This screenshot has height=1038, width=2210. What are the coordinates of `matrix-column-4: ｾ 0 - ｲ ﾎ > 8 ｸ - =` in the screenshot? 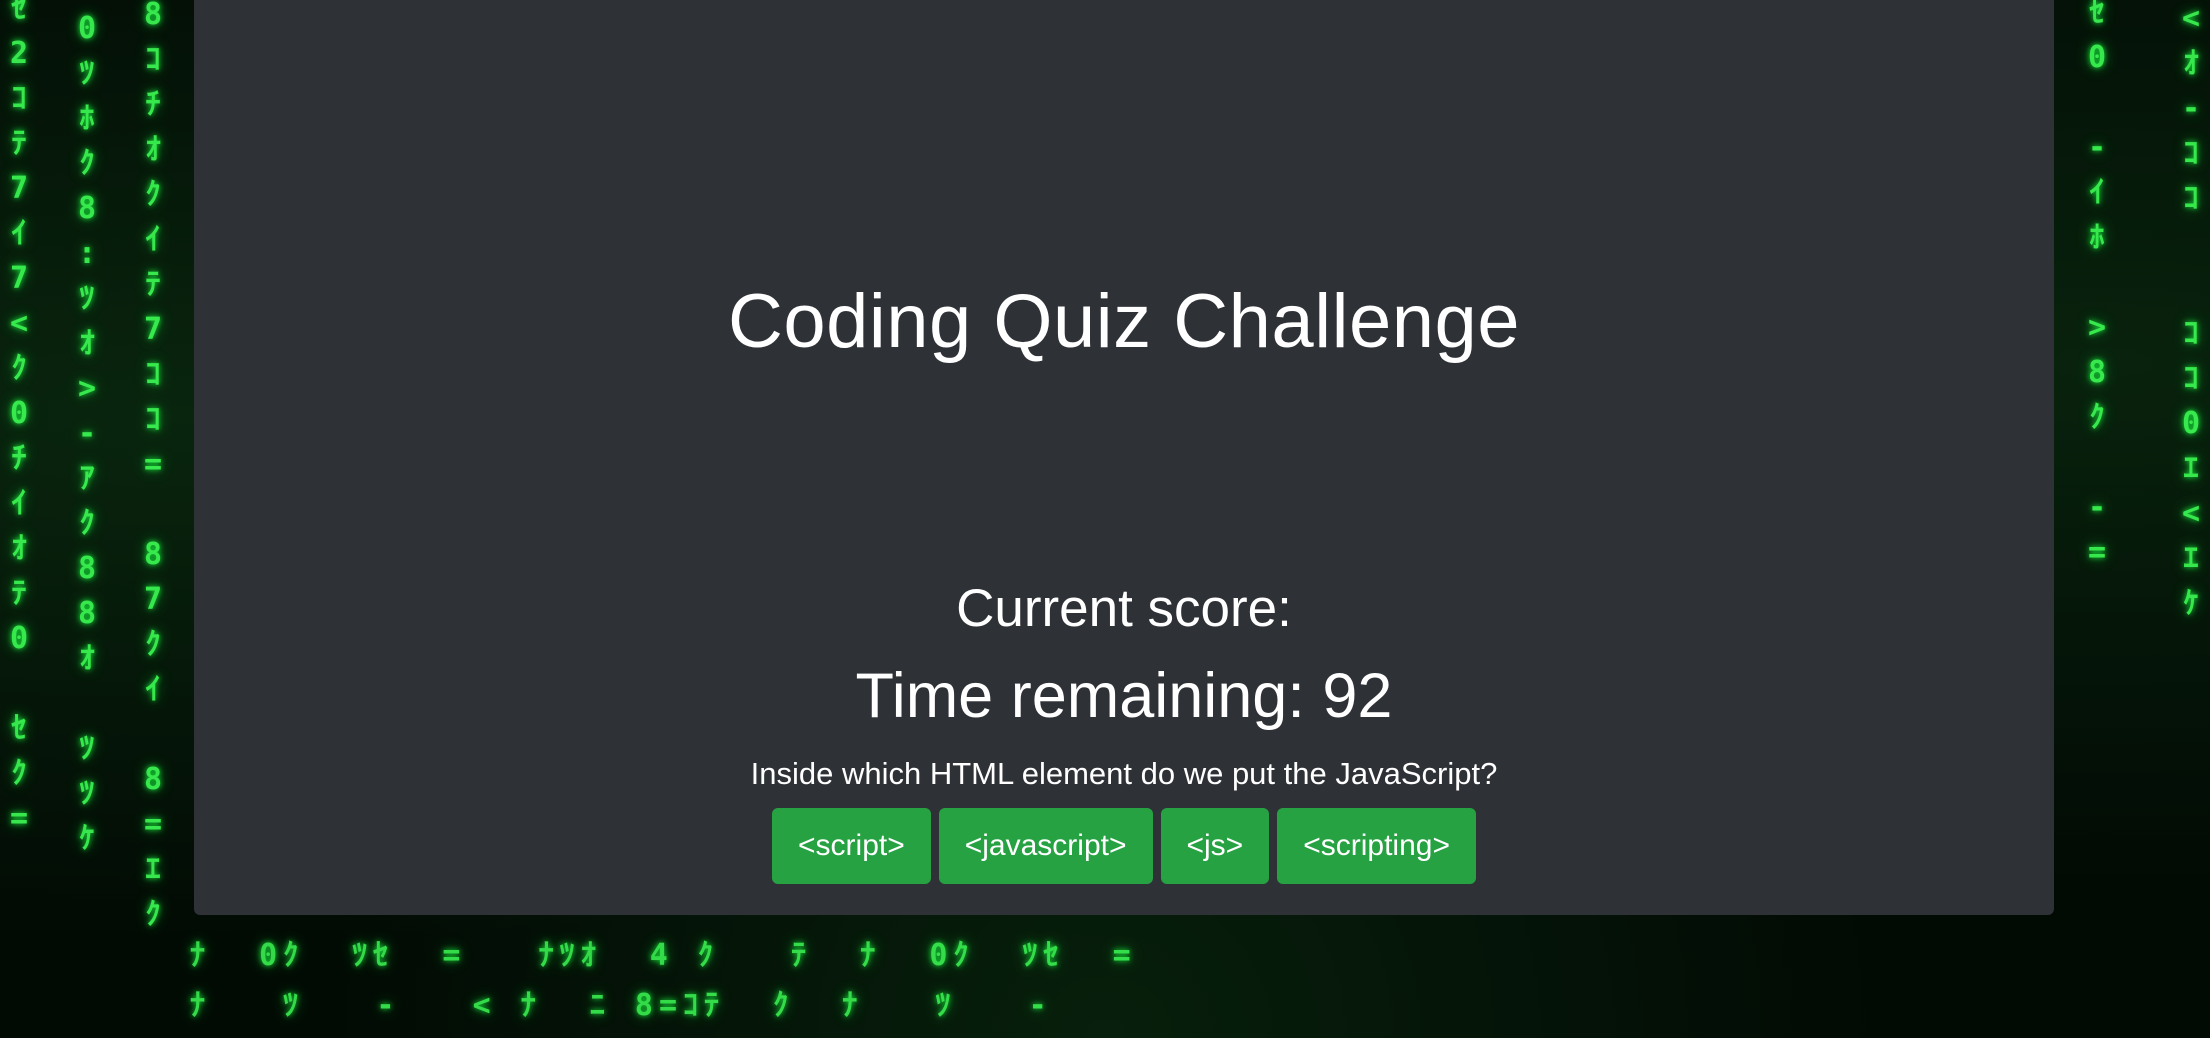 It's located at (2097, 285).